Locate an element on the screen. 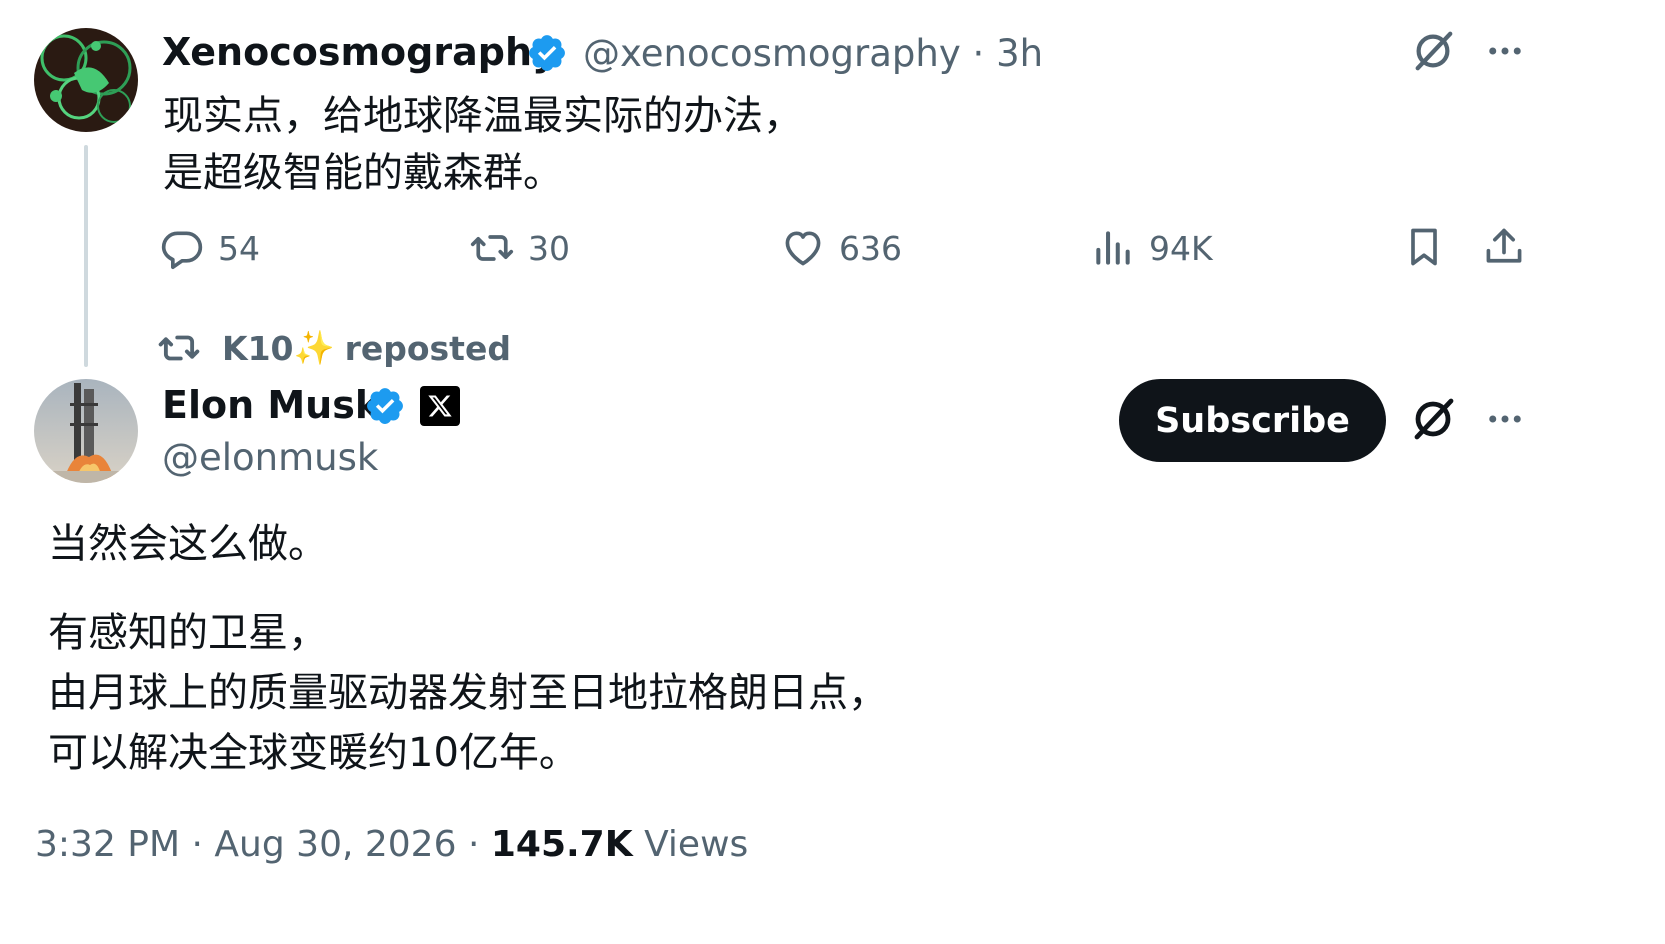  share-button is located at coordinates (1504, 247).